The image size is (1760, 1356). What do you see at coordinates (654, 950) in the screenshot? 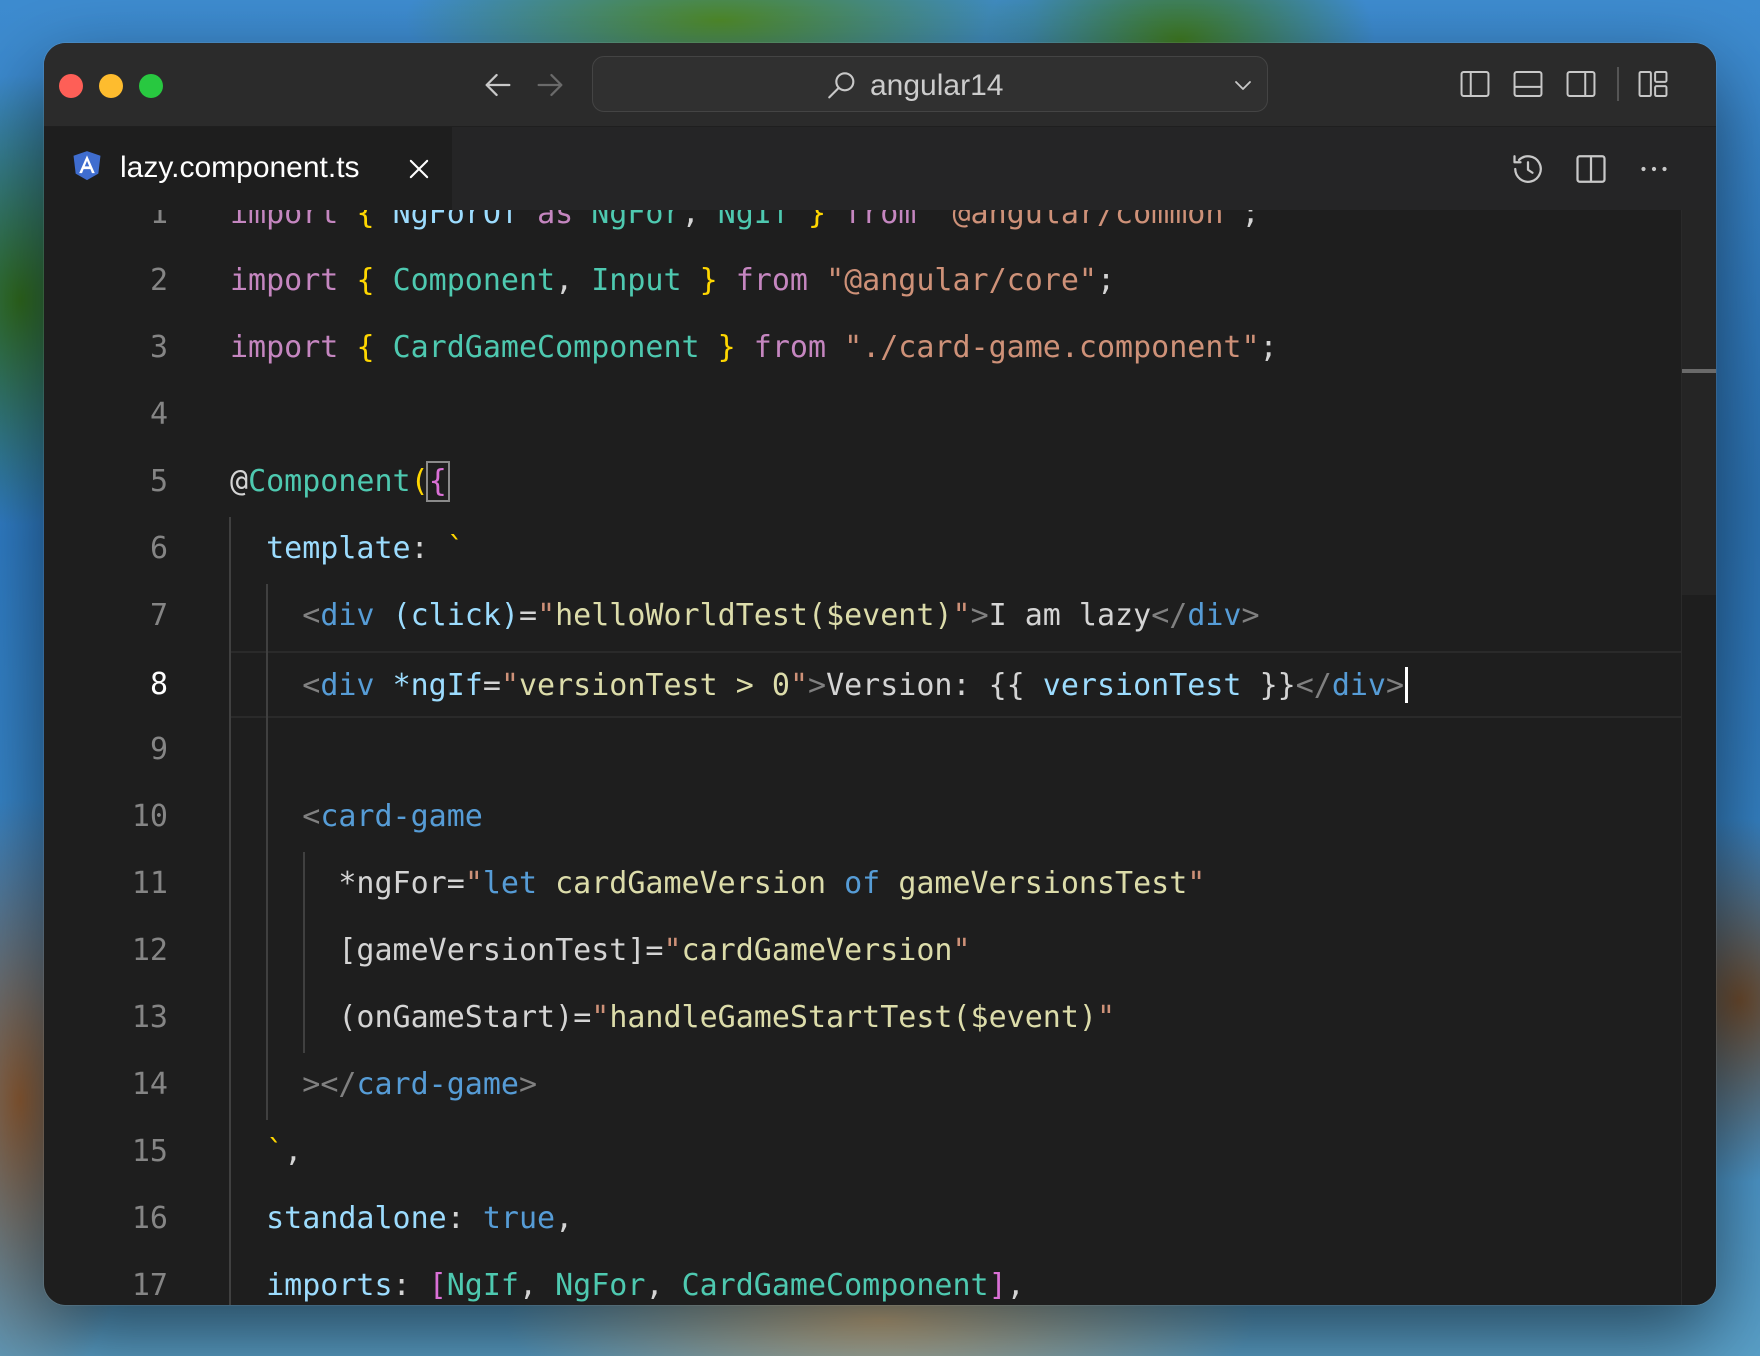
I see `line-text: [gameVersionTest]="cardGameVersion"` at bounding box center [654, 950].